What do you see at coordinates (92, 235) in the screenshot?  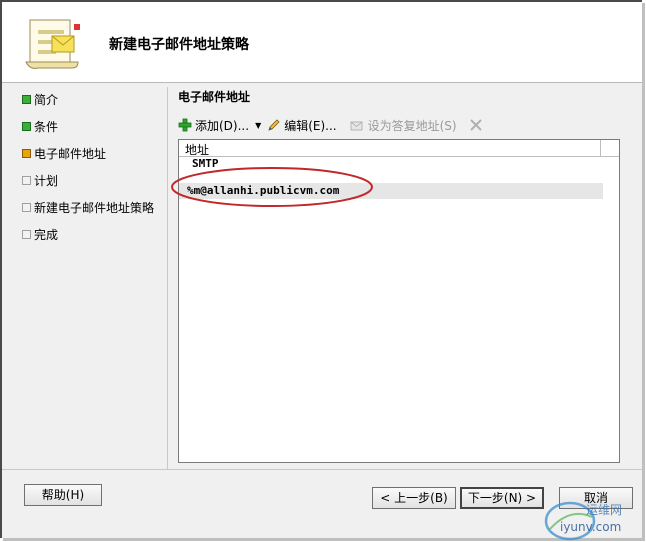 I see `step-finish: 完成` at bounding box center [92, 235].